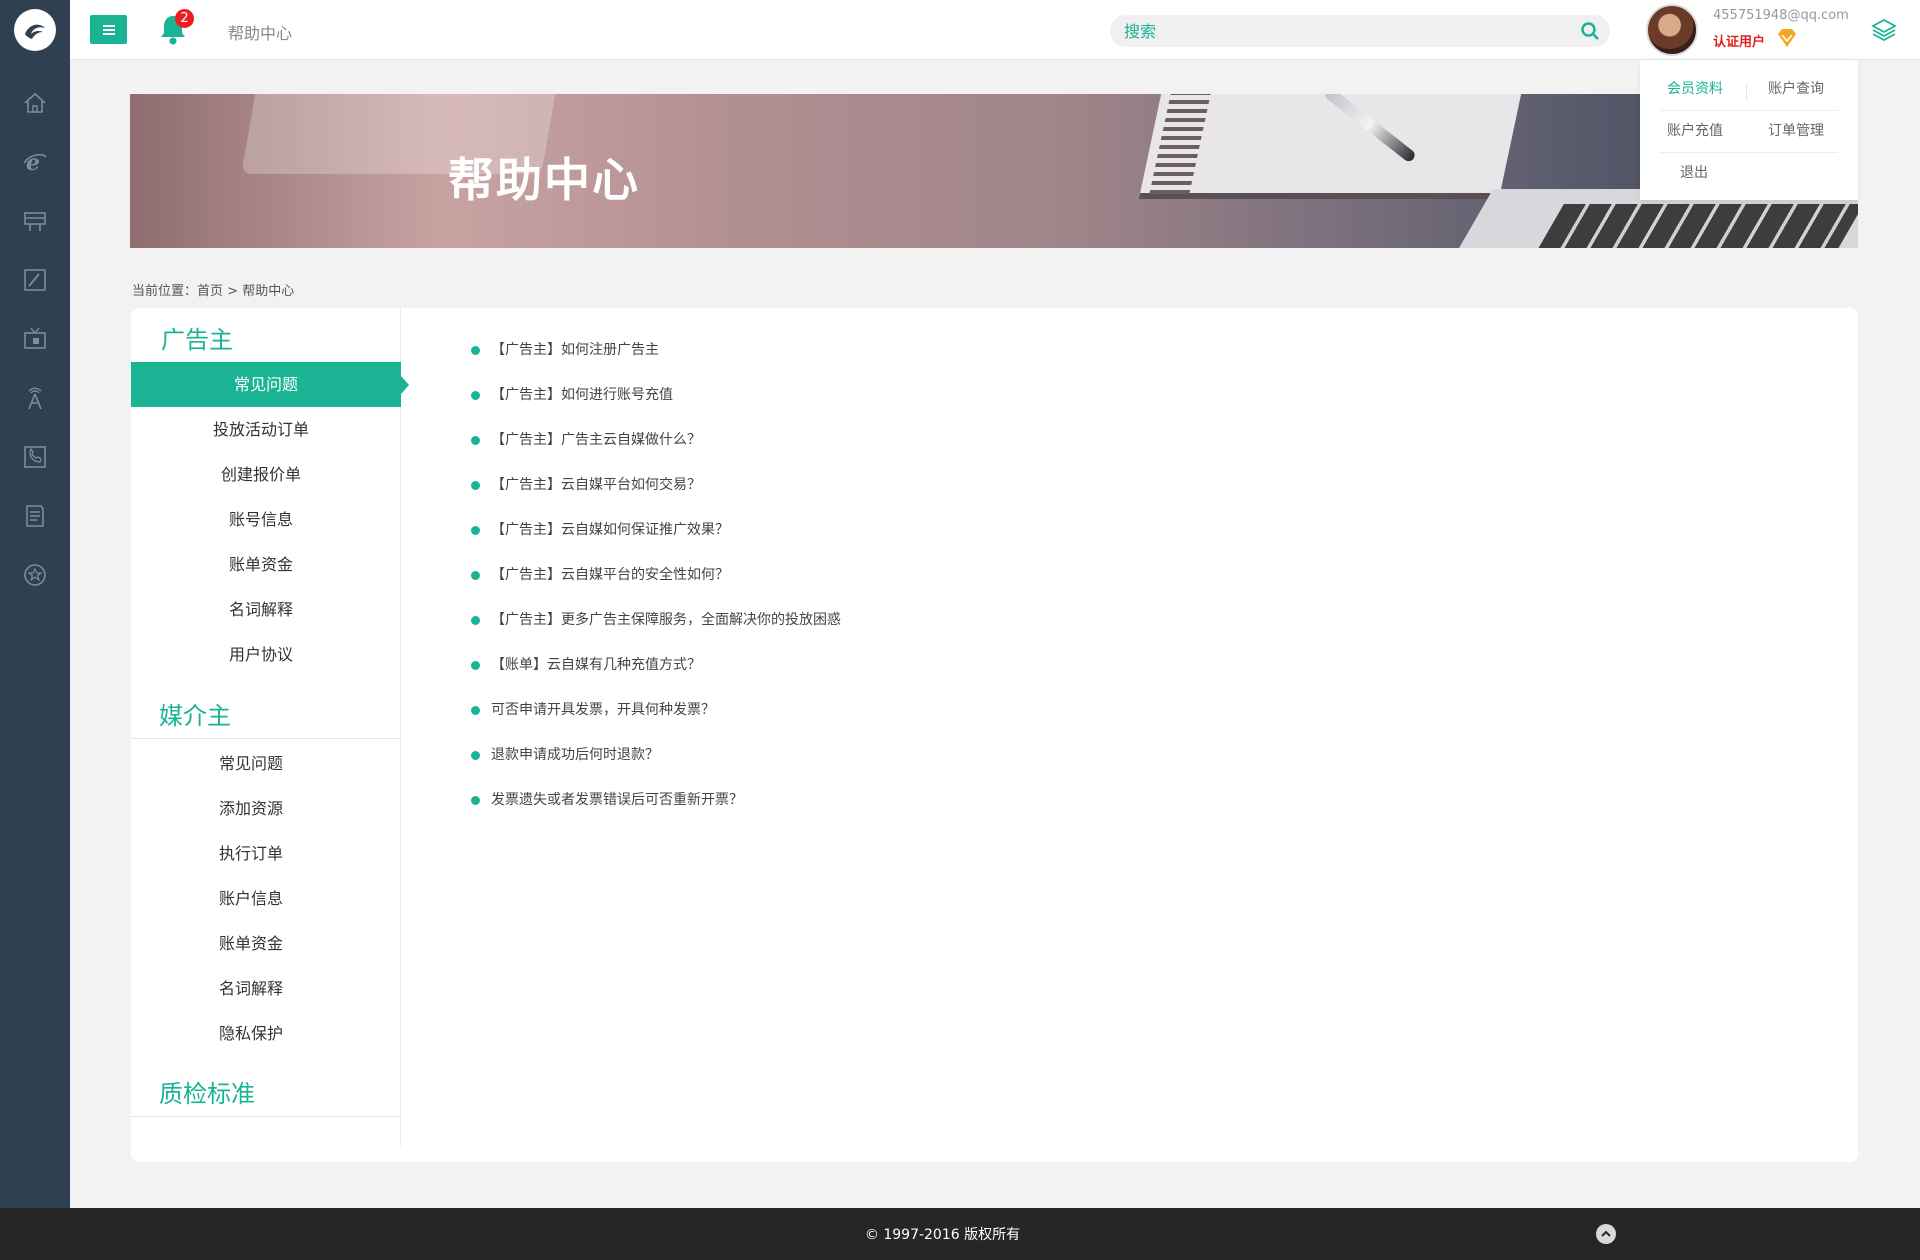 Image resolution: width=1920 pixels, height=1260 pixels. I want to click on faq-link: 【广告主】如何注册广告主, so click(575, 350).